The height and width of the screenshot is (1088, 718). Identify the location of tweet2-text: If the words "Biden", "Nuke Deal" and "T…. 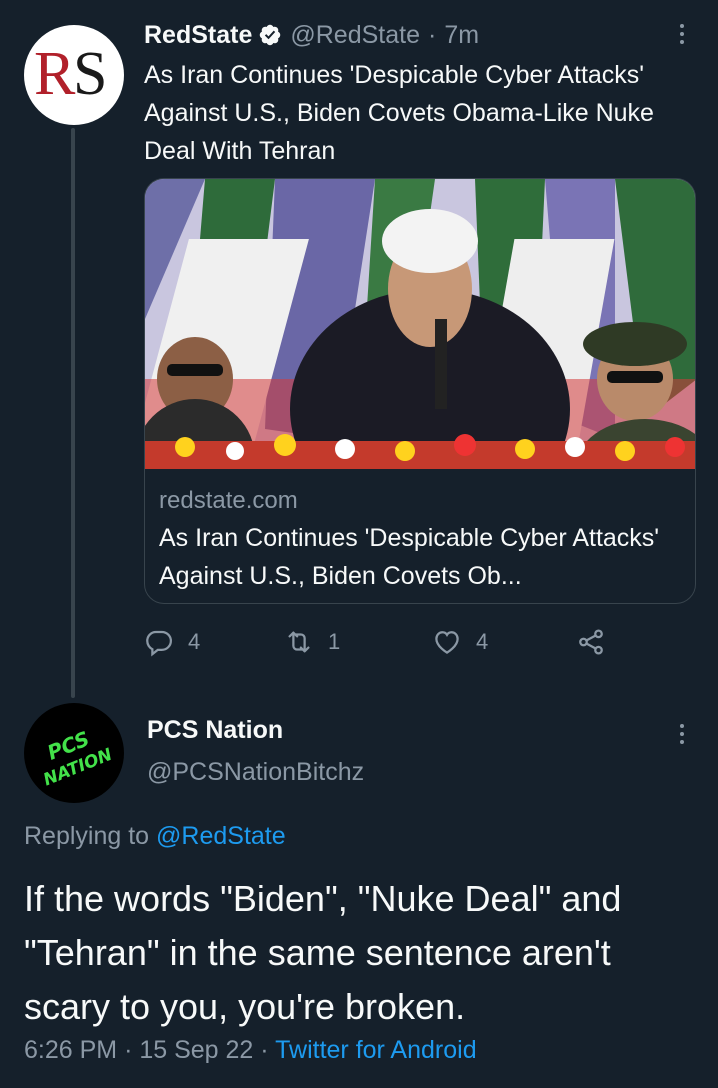
(323, 952).